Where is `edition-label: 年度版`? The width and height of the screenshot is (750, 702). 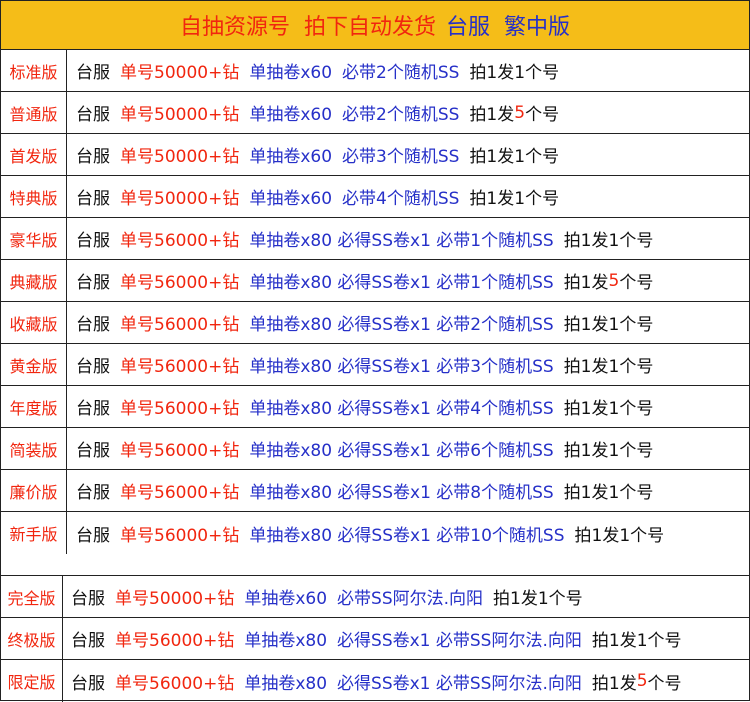 edition-label: 年度版 is located at coordinates (34, 406).